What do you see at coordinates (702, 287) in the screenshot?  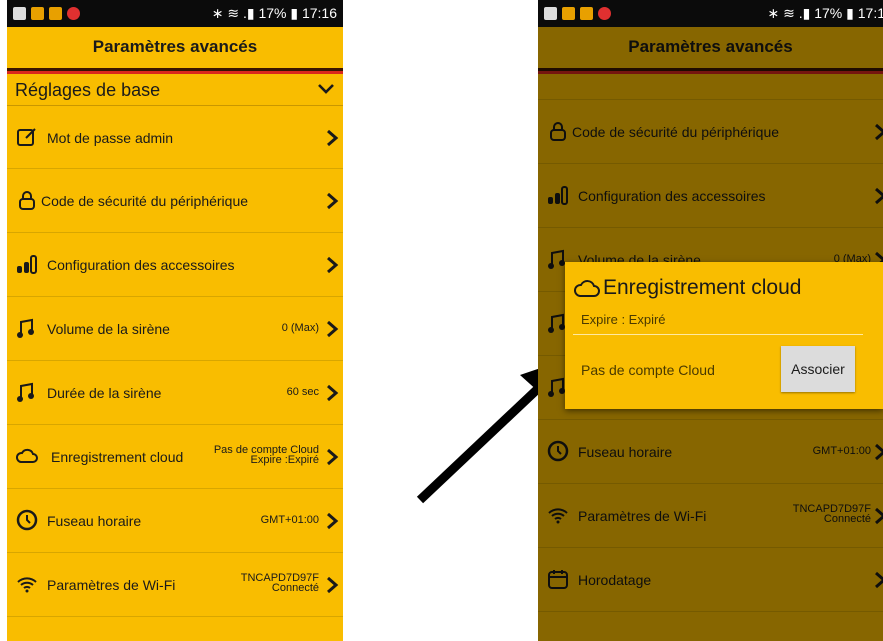 I see `dialog-title: Enregistrement cloud` at bounding box center [702, 287].